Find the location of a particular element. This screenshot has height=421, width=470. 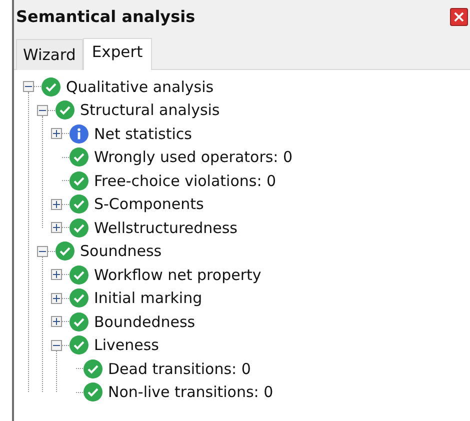

tab: Wizard is located at coordinates (49, 54).